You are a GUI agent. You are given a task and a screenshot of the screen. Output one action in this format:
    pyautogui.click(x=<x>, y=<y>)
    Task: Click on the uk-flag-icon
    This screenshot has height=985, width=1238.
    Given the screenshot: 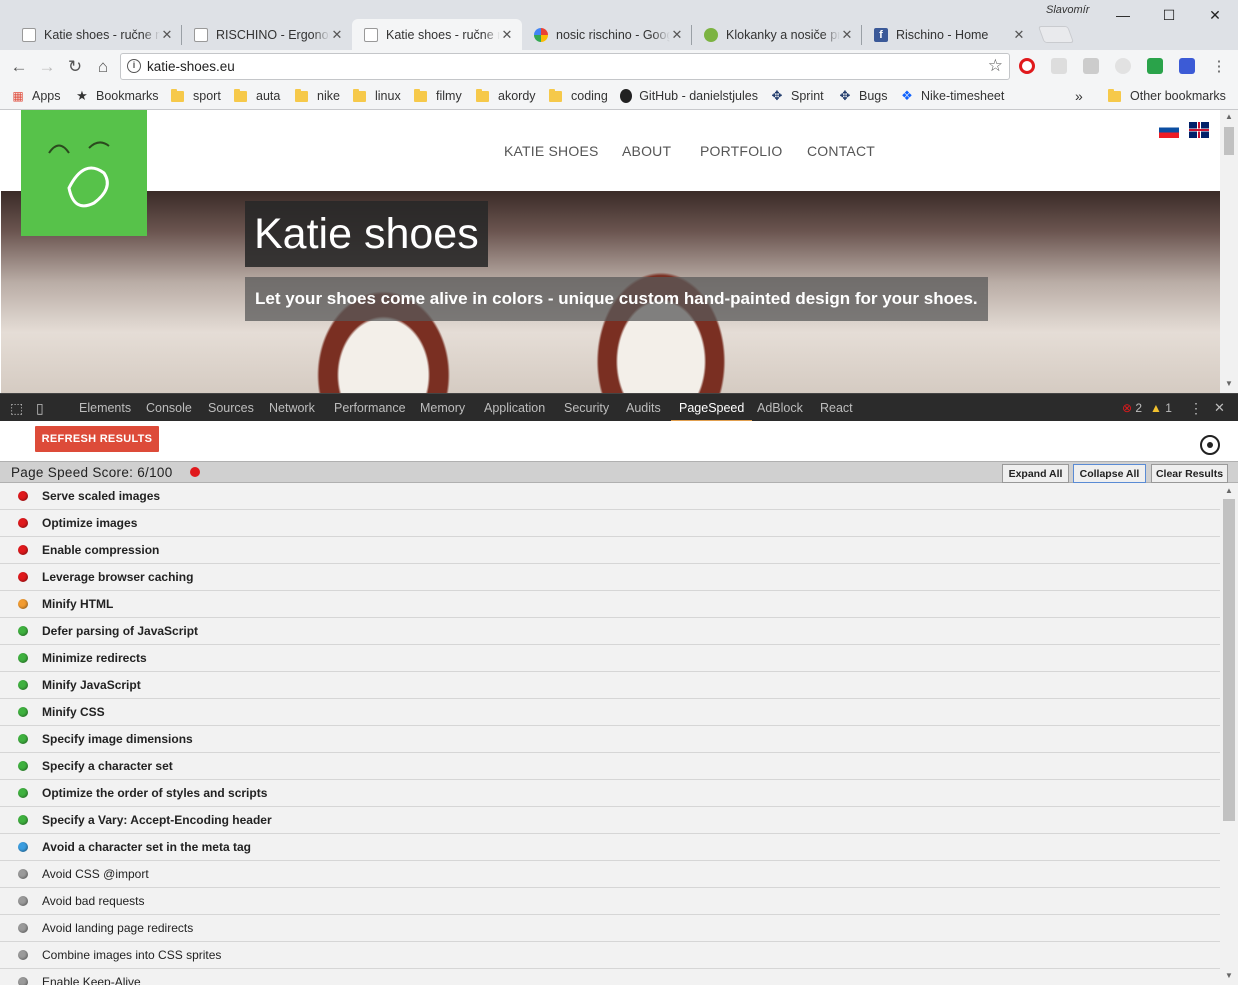 What is the action you would take?
    pyautogui.click(x=1199, y=130)
    